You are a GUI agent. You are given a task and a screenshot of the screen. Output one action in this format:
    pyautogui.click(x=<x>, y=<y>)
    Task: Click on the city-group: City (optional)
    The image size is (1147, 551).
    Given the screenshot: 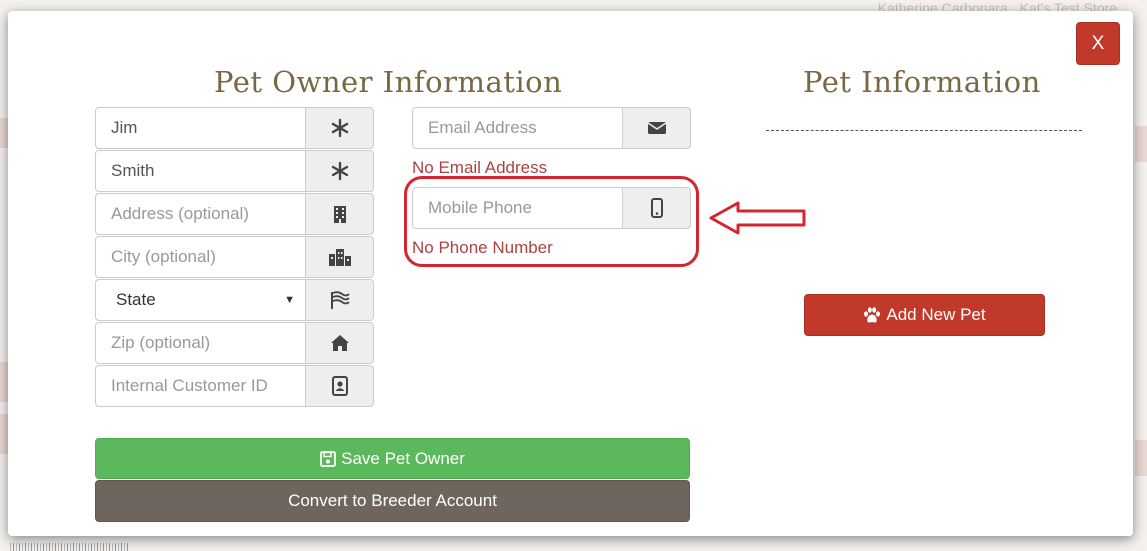 What is the action you would take?
    pyautogui.click(x=234, y=257)
    